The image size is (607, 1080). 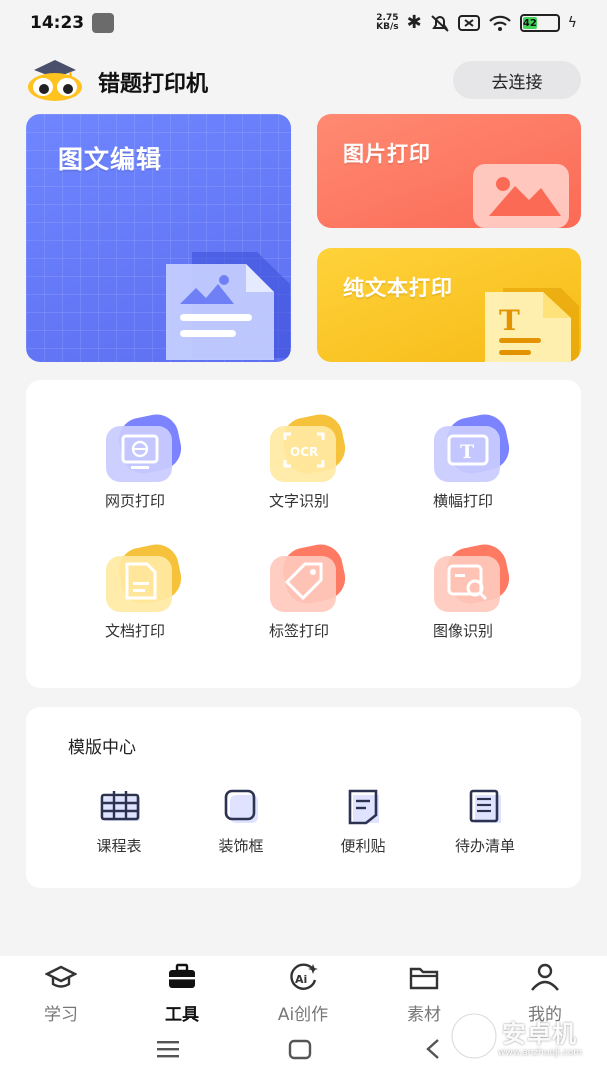 I want to click on tool-item: 文档打印, so click(x=135, y=597).